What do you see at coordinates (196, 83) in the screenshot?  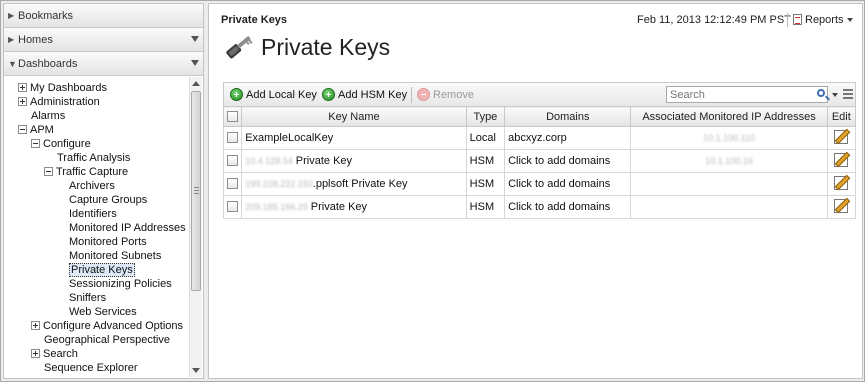 I see `scroll-up-icon` at bounding box center [196, 83].